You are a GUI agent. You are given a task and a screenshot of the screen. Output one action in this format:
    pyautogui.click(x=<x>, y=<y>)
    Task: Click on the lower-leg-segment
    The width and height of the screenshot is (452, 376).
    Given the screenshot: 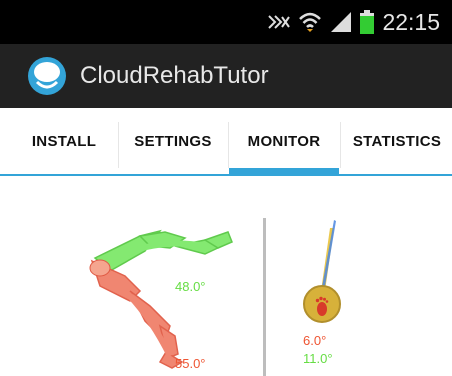 What is the action you would take?
    pyautogui.click(x=137, y=314)
    